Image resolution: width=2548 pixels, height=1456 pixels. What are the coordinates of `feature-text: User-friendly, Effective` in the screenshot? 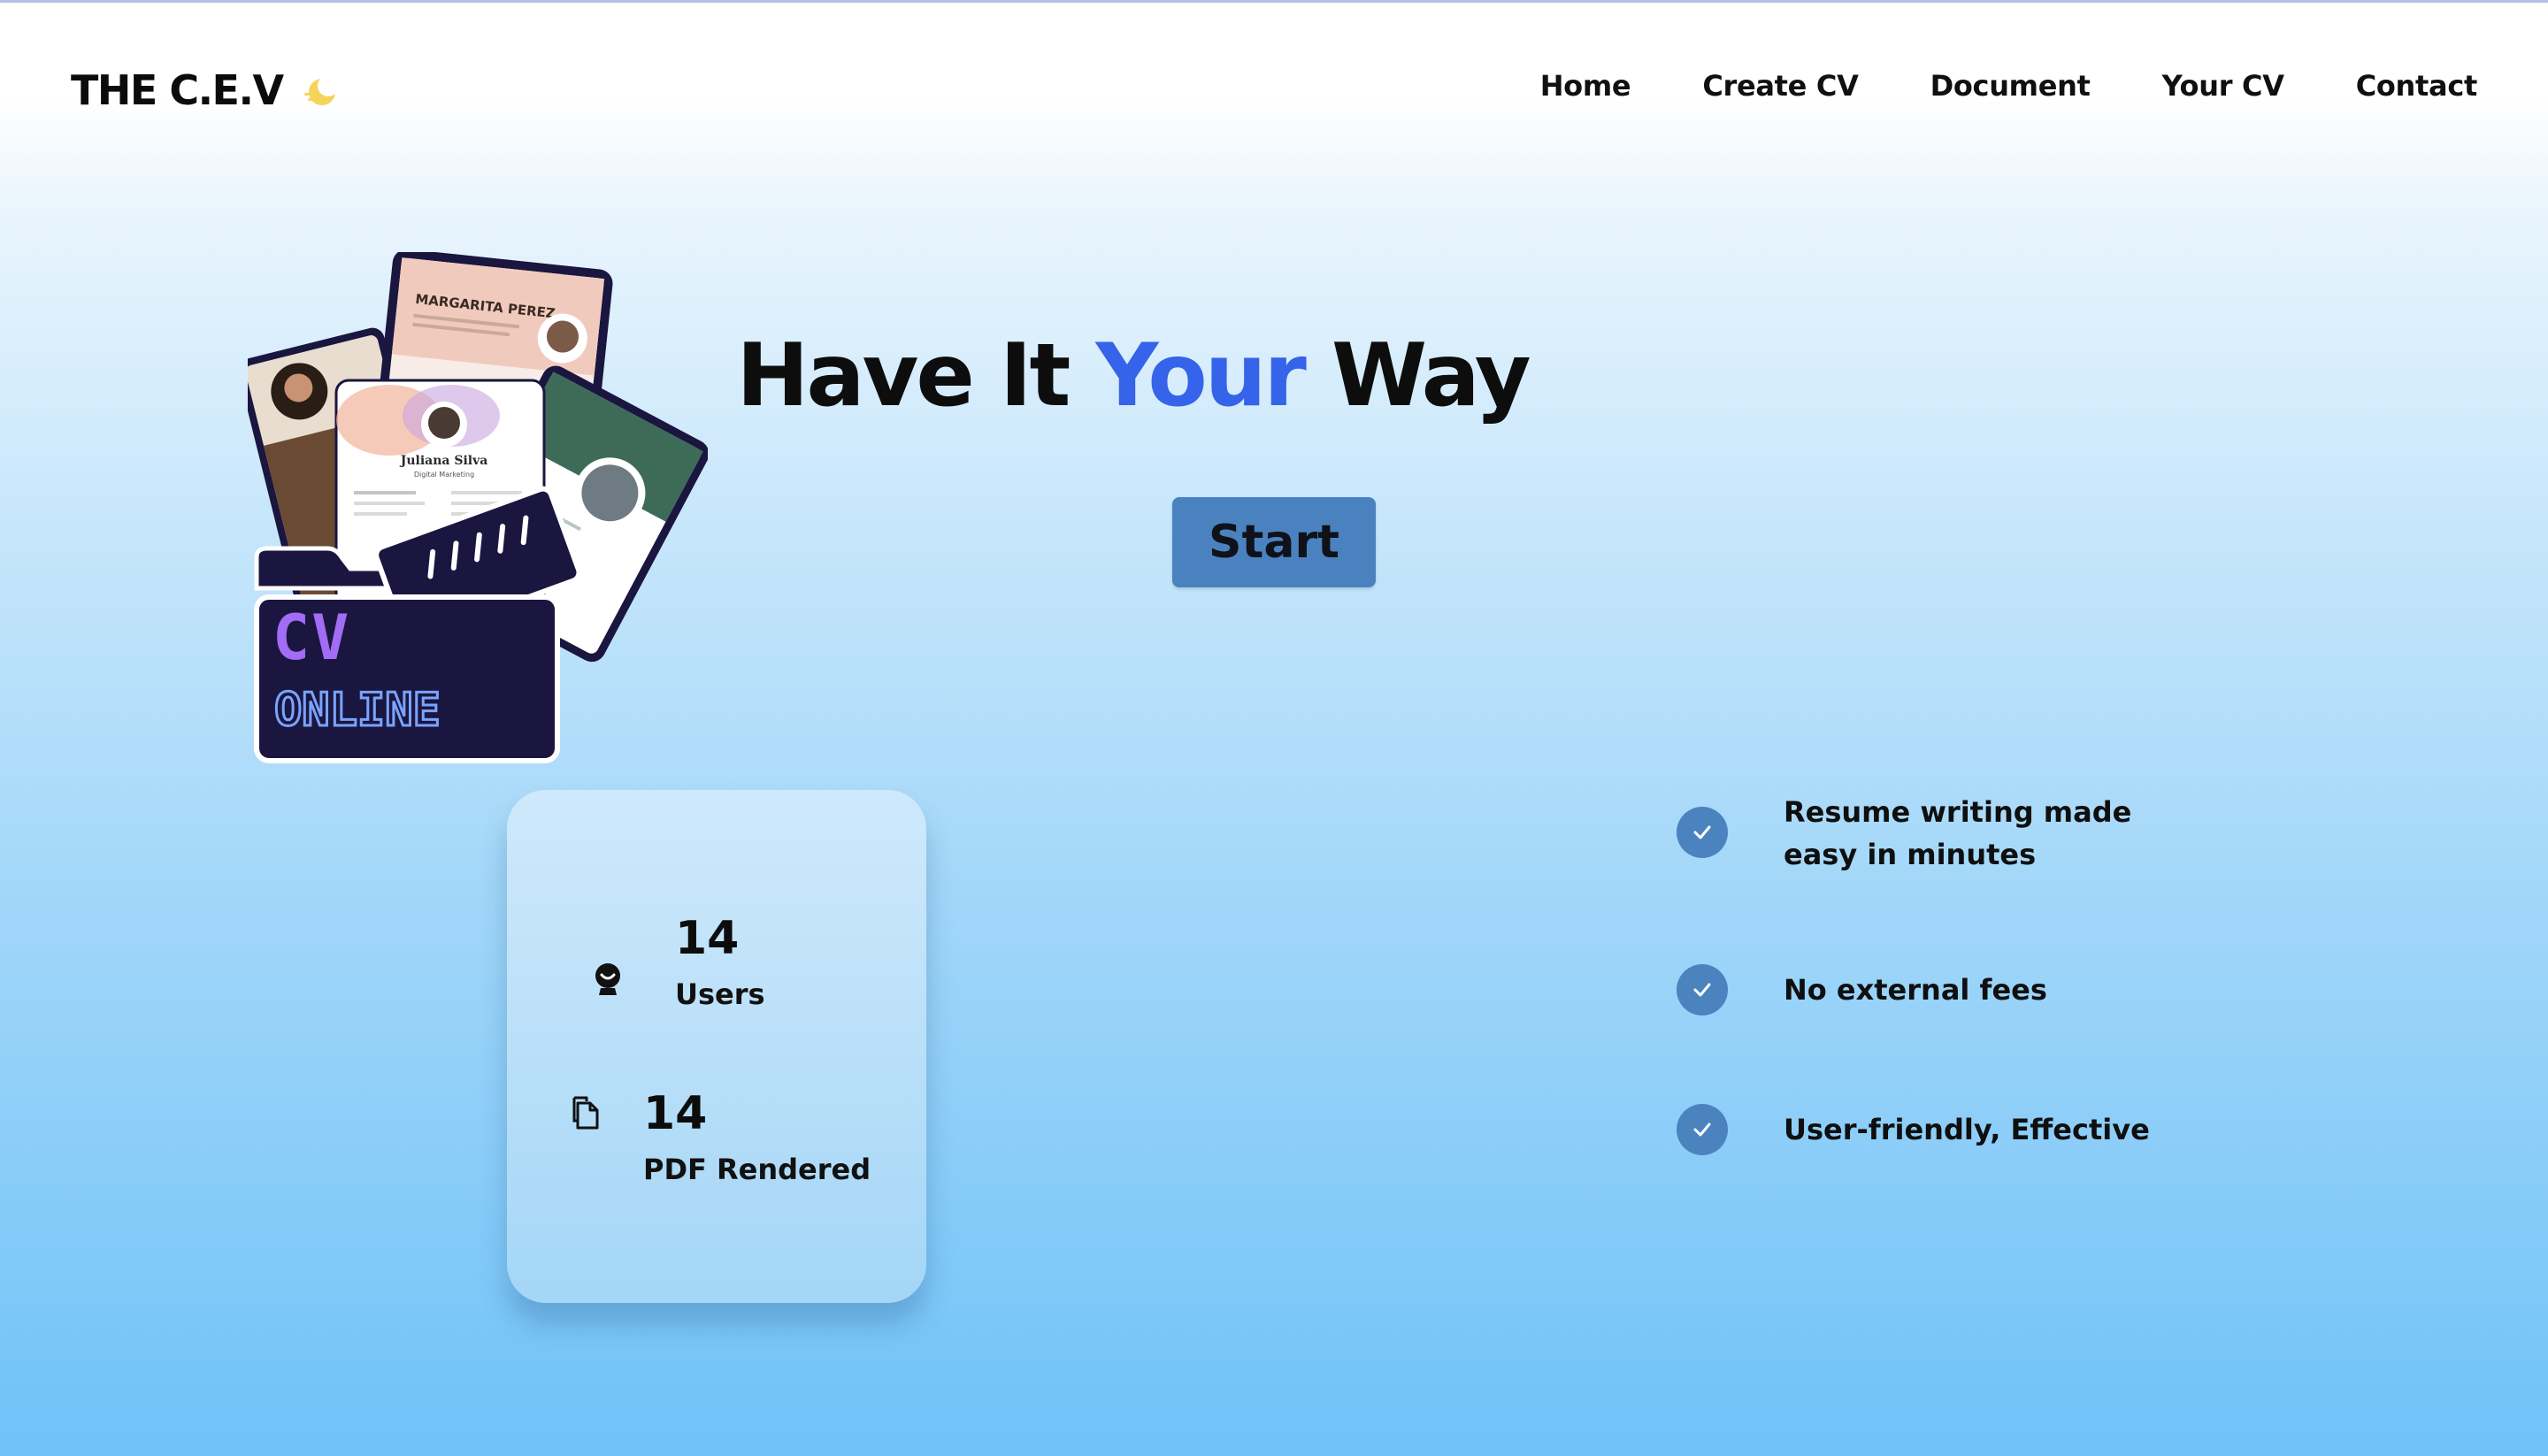 It's located at (1967, 1129).